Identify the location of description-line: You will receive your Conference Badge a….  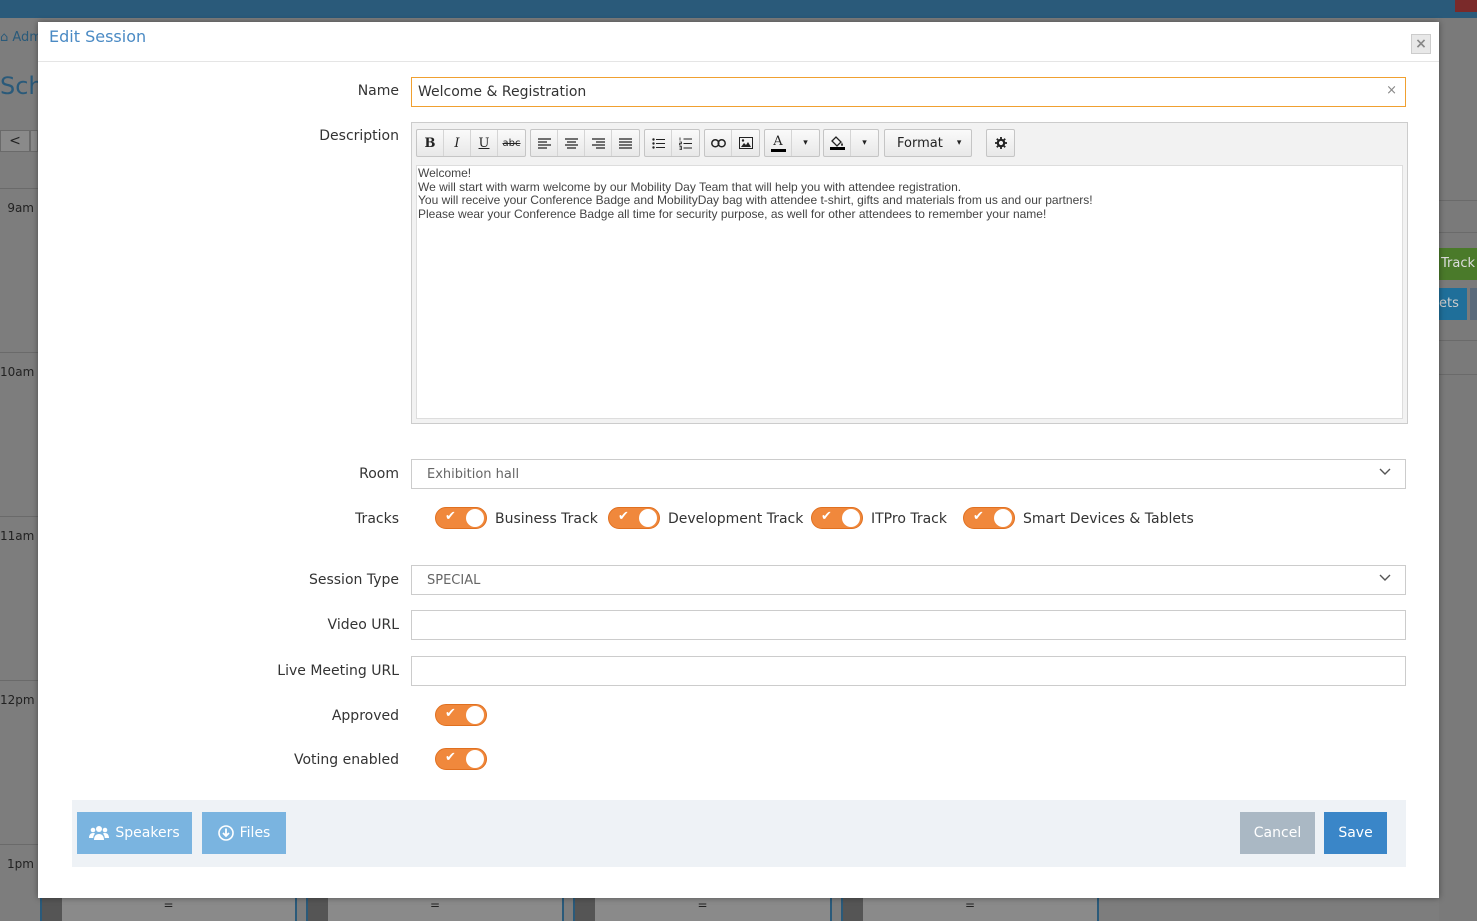
(755, 200).